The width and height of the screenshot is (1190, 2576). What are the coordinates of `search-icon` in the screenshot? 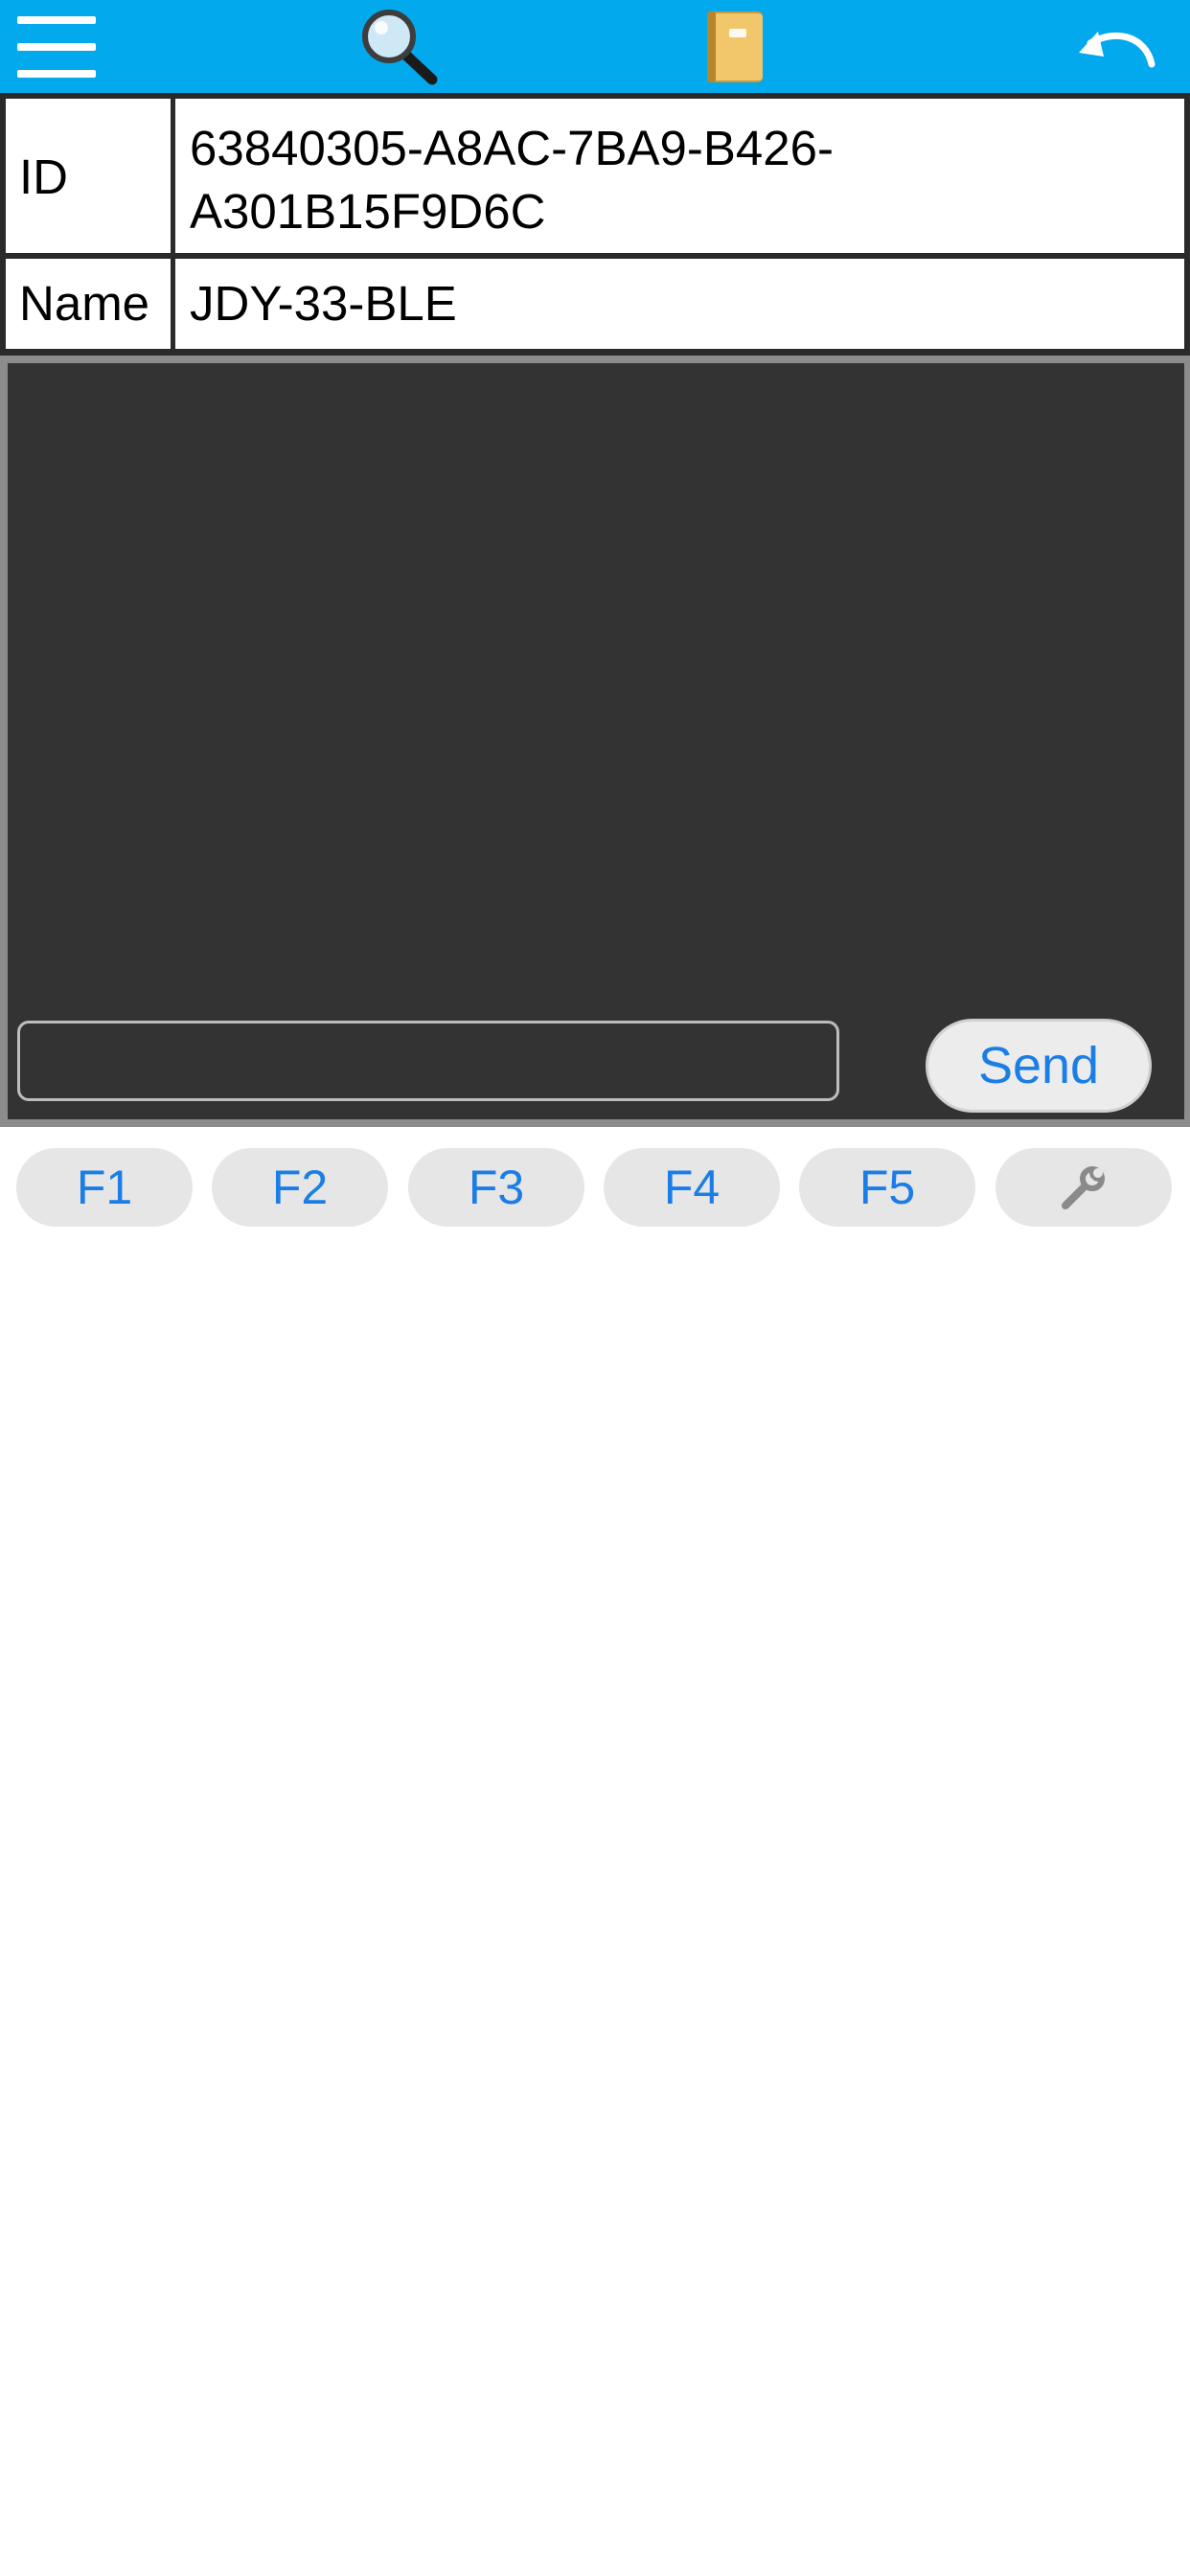 It's located at (400, 46).